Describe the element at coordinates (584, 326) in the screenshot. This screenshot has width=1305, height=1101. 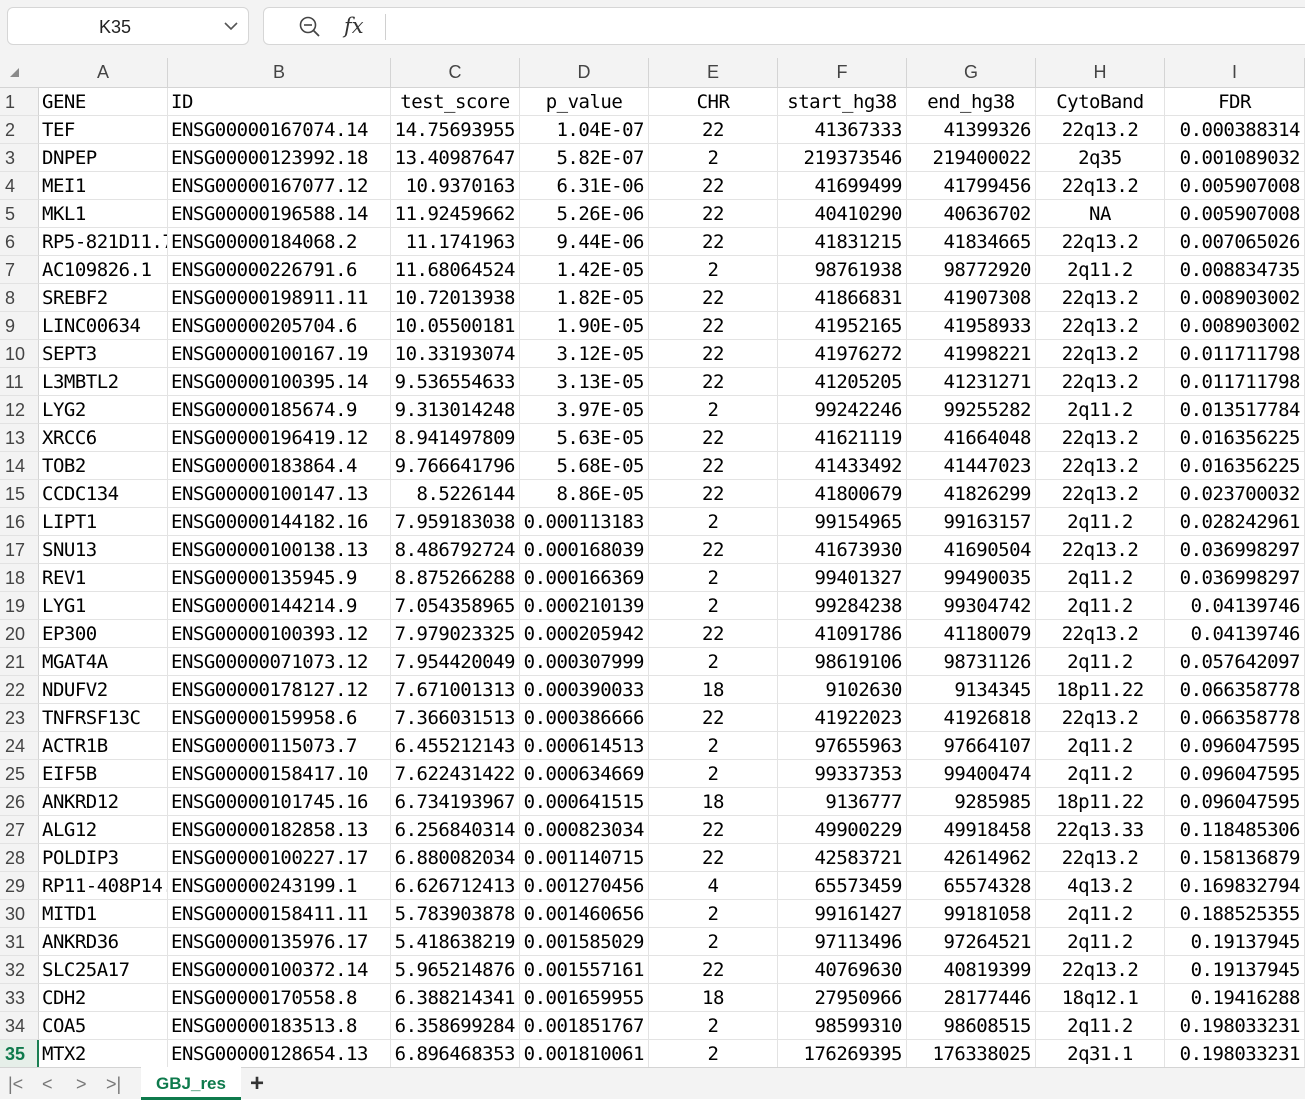
I see `cell: 1.90E-05` at that location.